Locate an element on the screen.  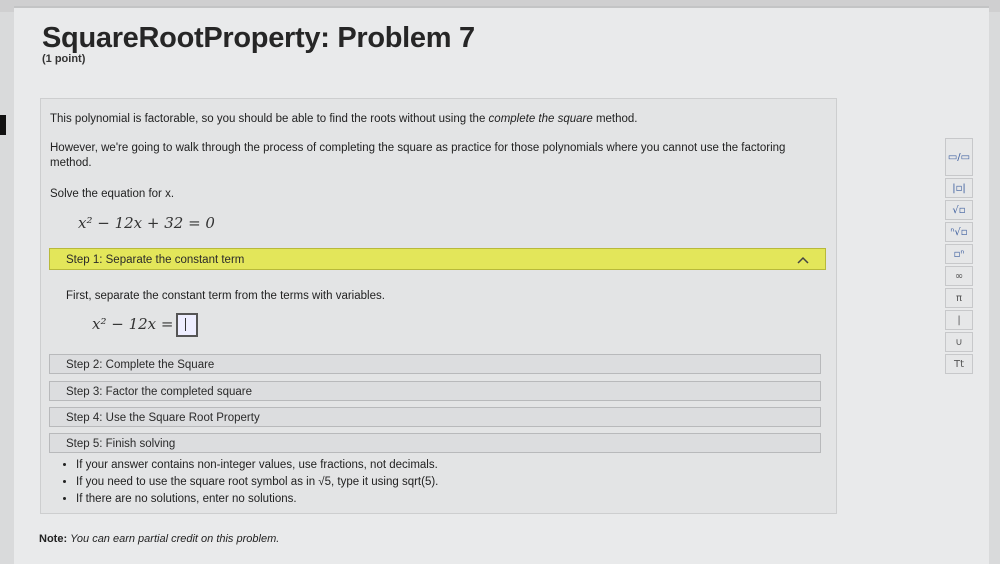
note-label: Note: is located at coordinates (53, 539).